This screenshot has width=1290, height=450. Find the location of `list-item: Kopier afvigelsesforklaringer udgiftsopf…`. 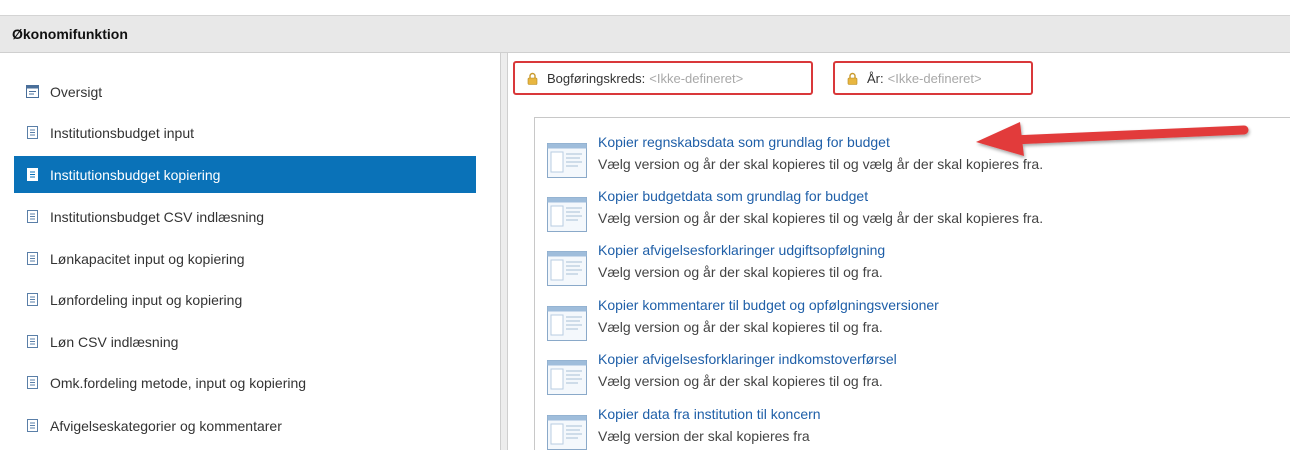

list-item: Kopier afvigelsesforklaringer udgiftsopf… is located at coordinates (917, 268).